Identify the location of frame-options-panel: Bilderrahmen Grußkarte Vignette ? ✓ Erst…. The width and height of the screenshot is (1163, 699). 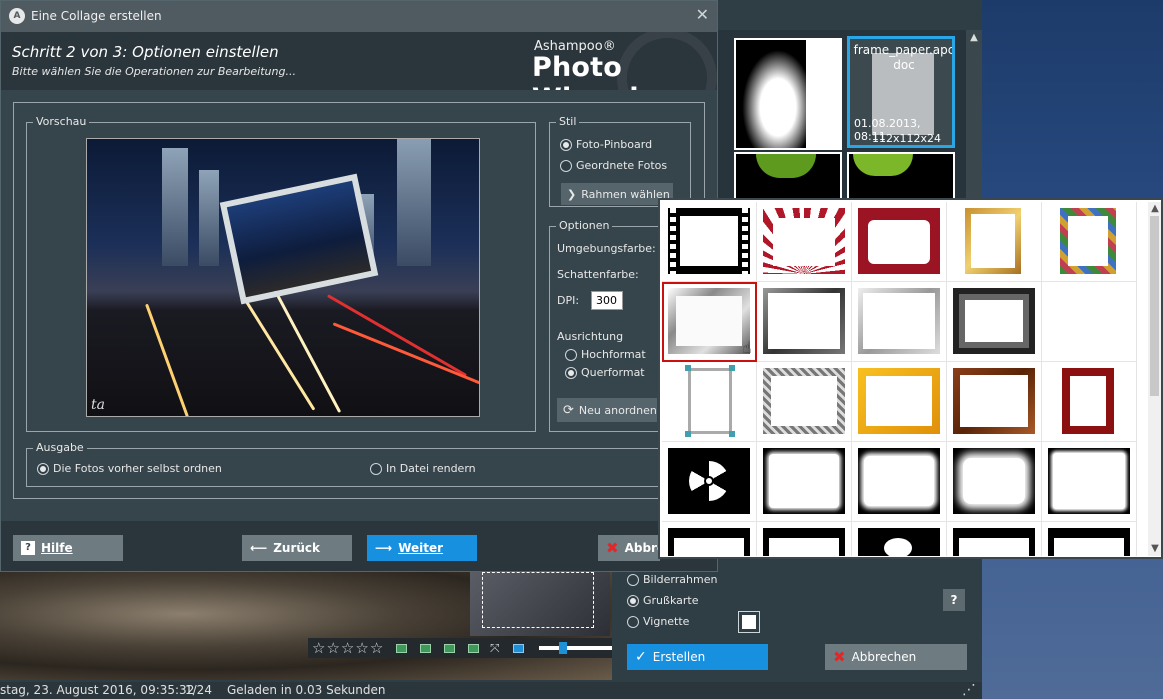
(797, 623).